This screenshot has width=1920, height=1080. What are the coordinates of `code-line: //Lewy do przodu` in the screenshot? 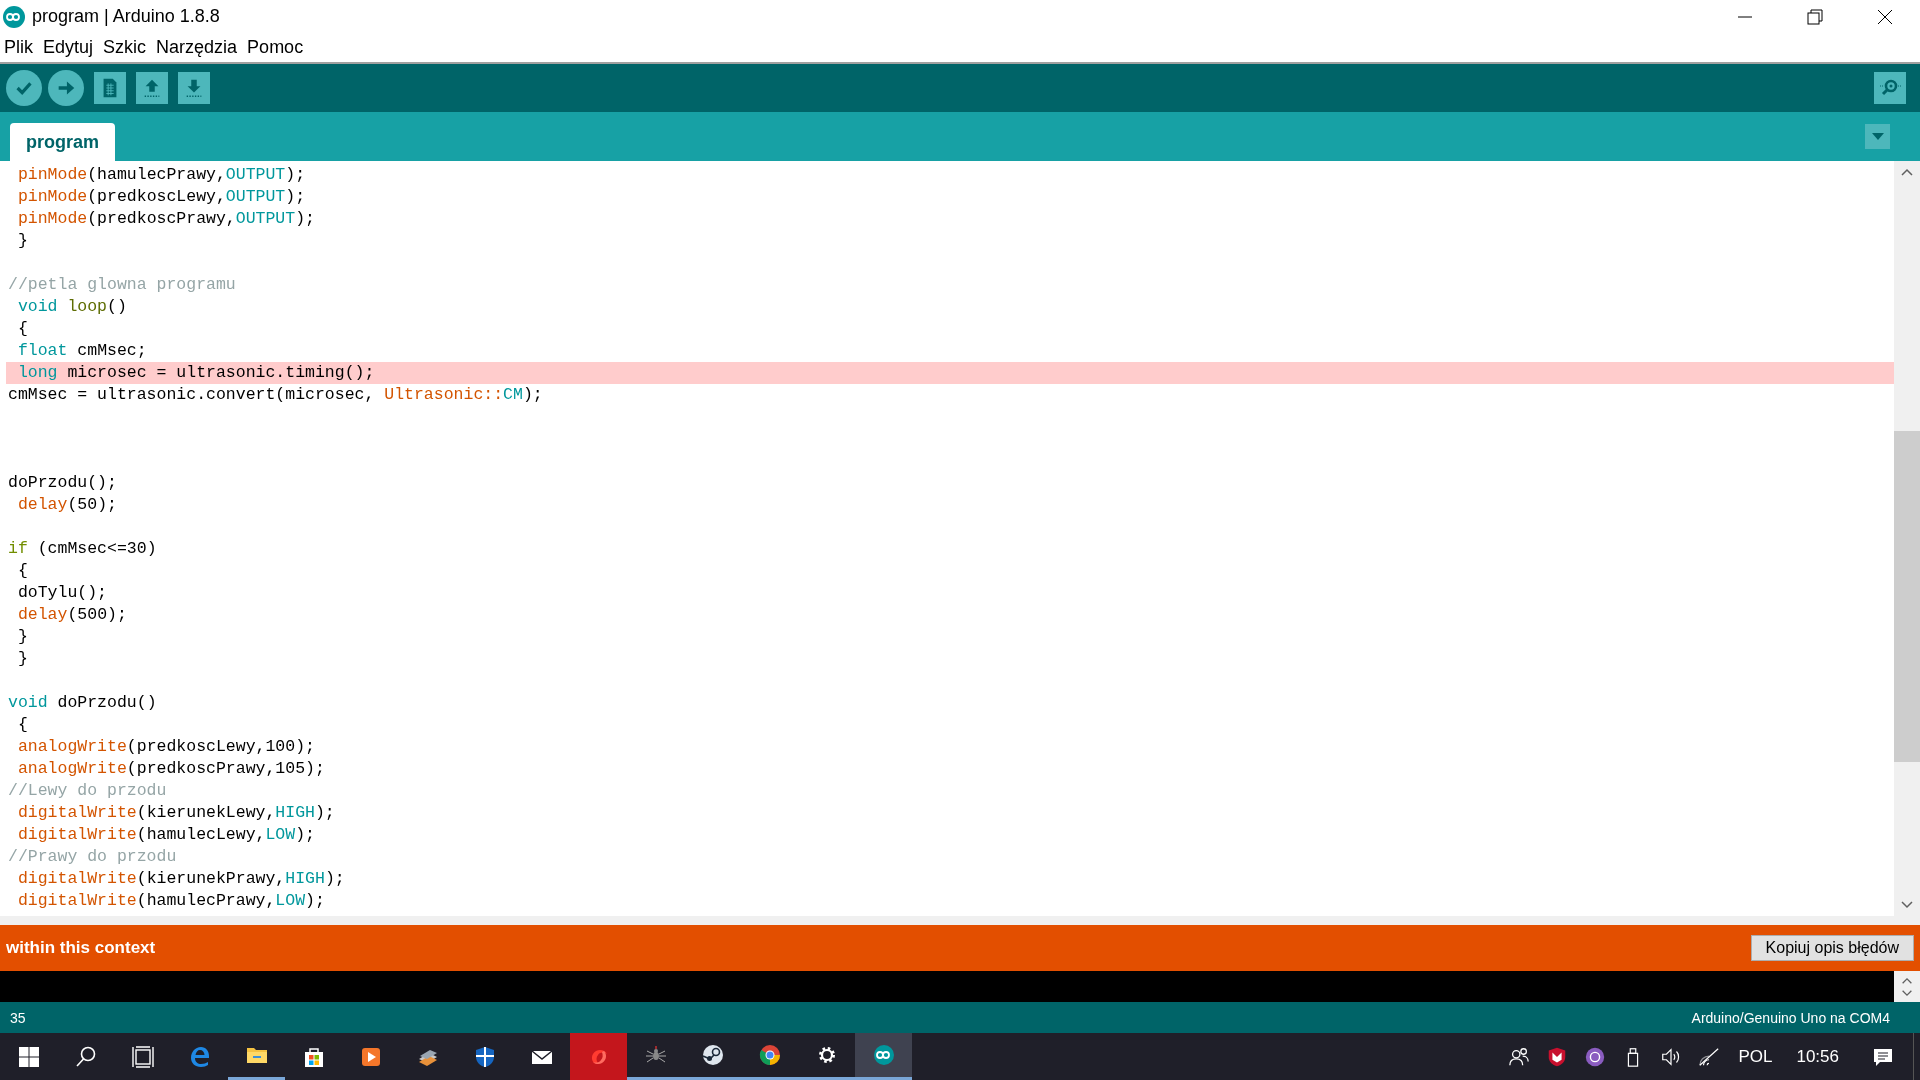 It's located at (87, 791).